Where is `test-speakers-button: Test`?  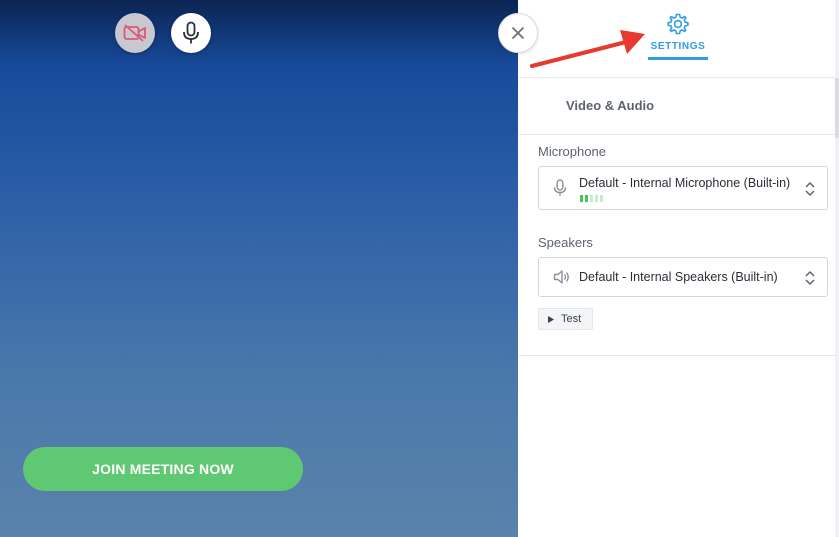 test-speakers-button: Test is located at coordinates (565, 319).